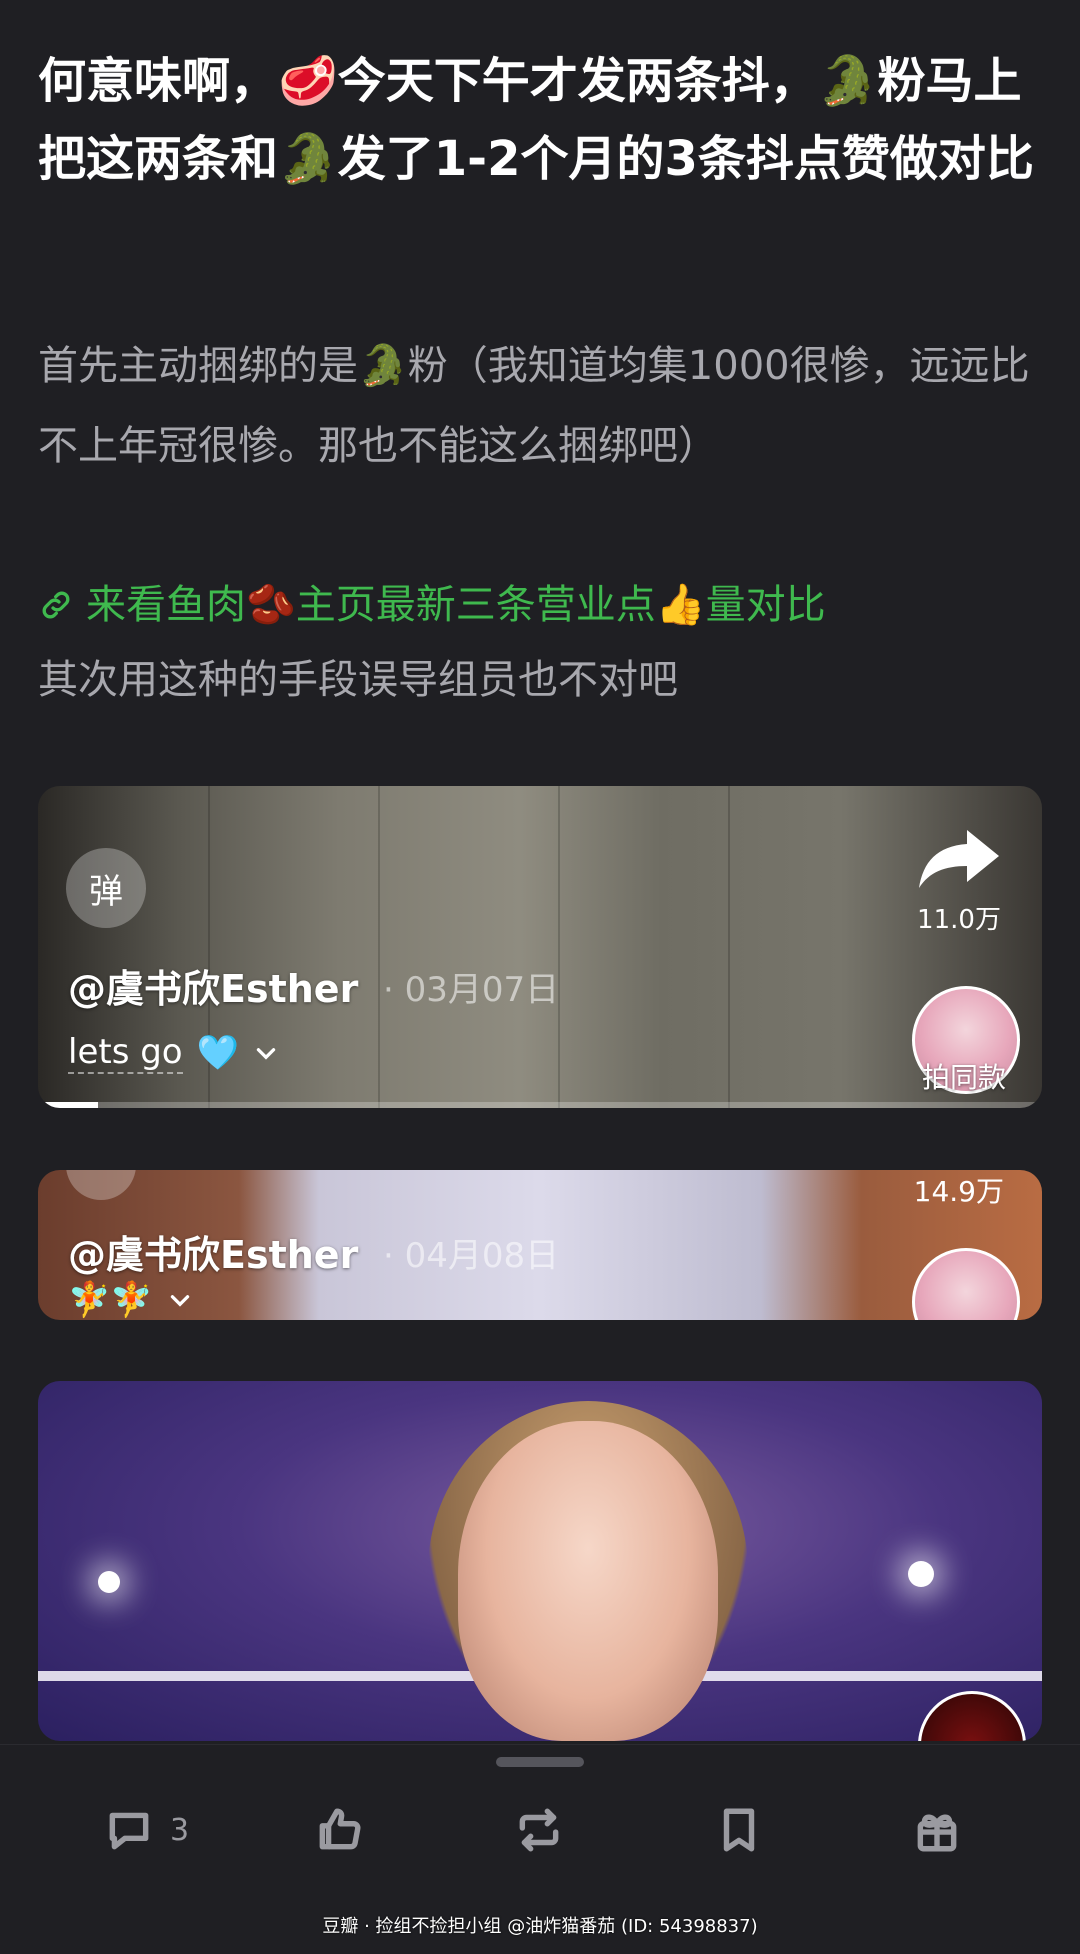 Image resolution: width=1080 pixels, height=1954 pixels. I want to click on video-subject, so click(588, 1581).